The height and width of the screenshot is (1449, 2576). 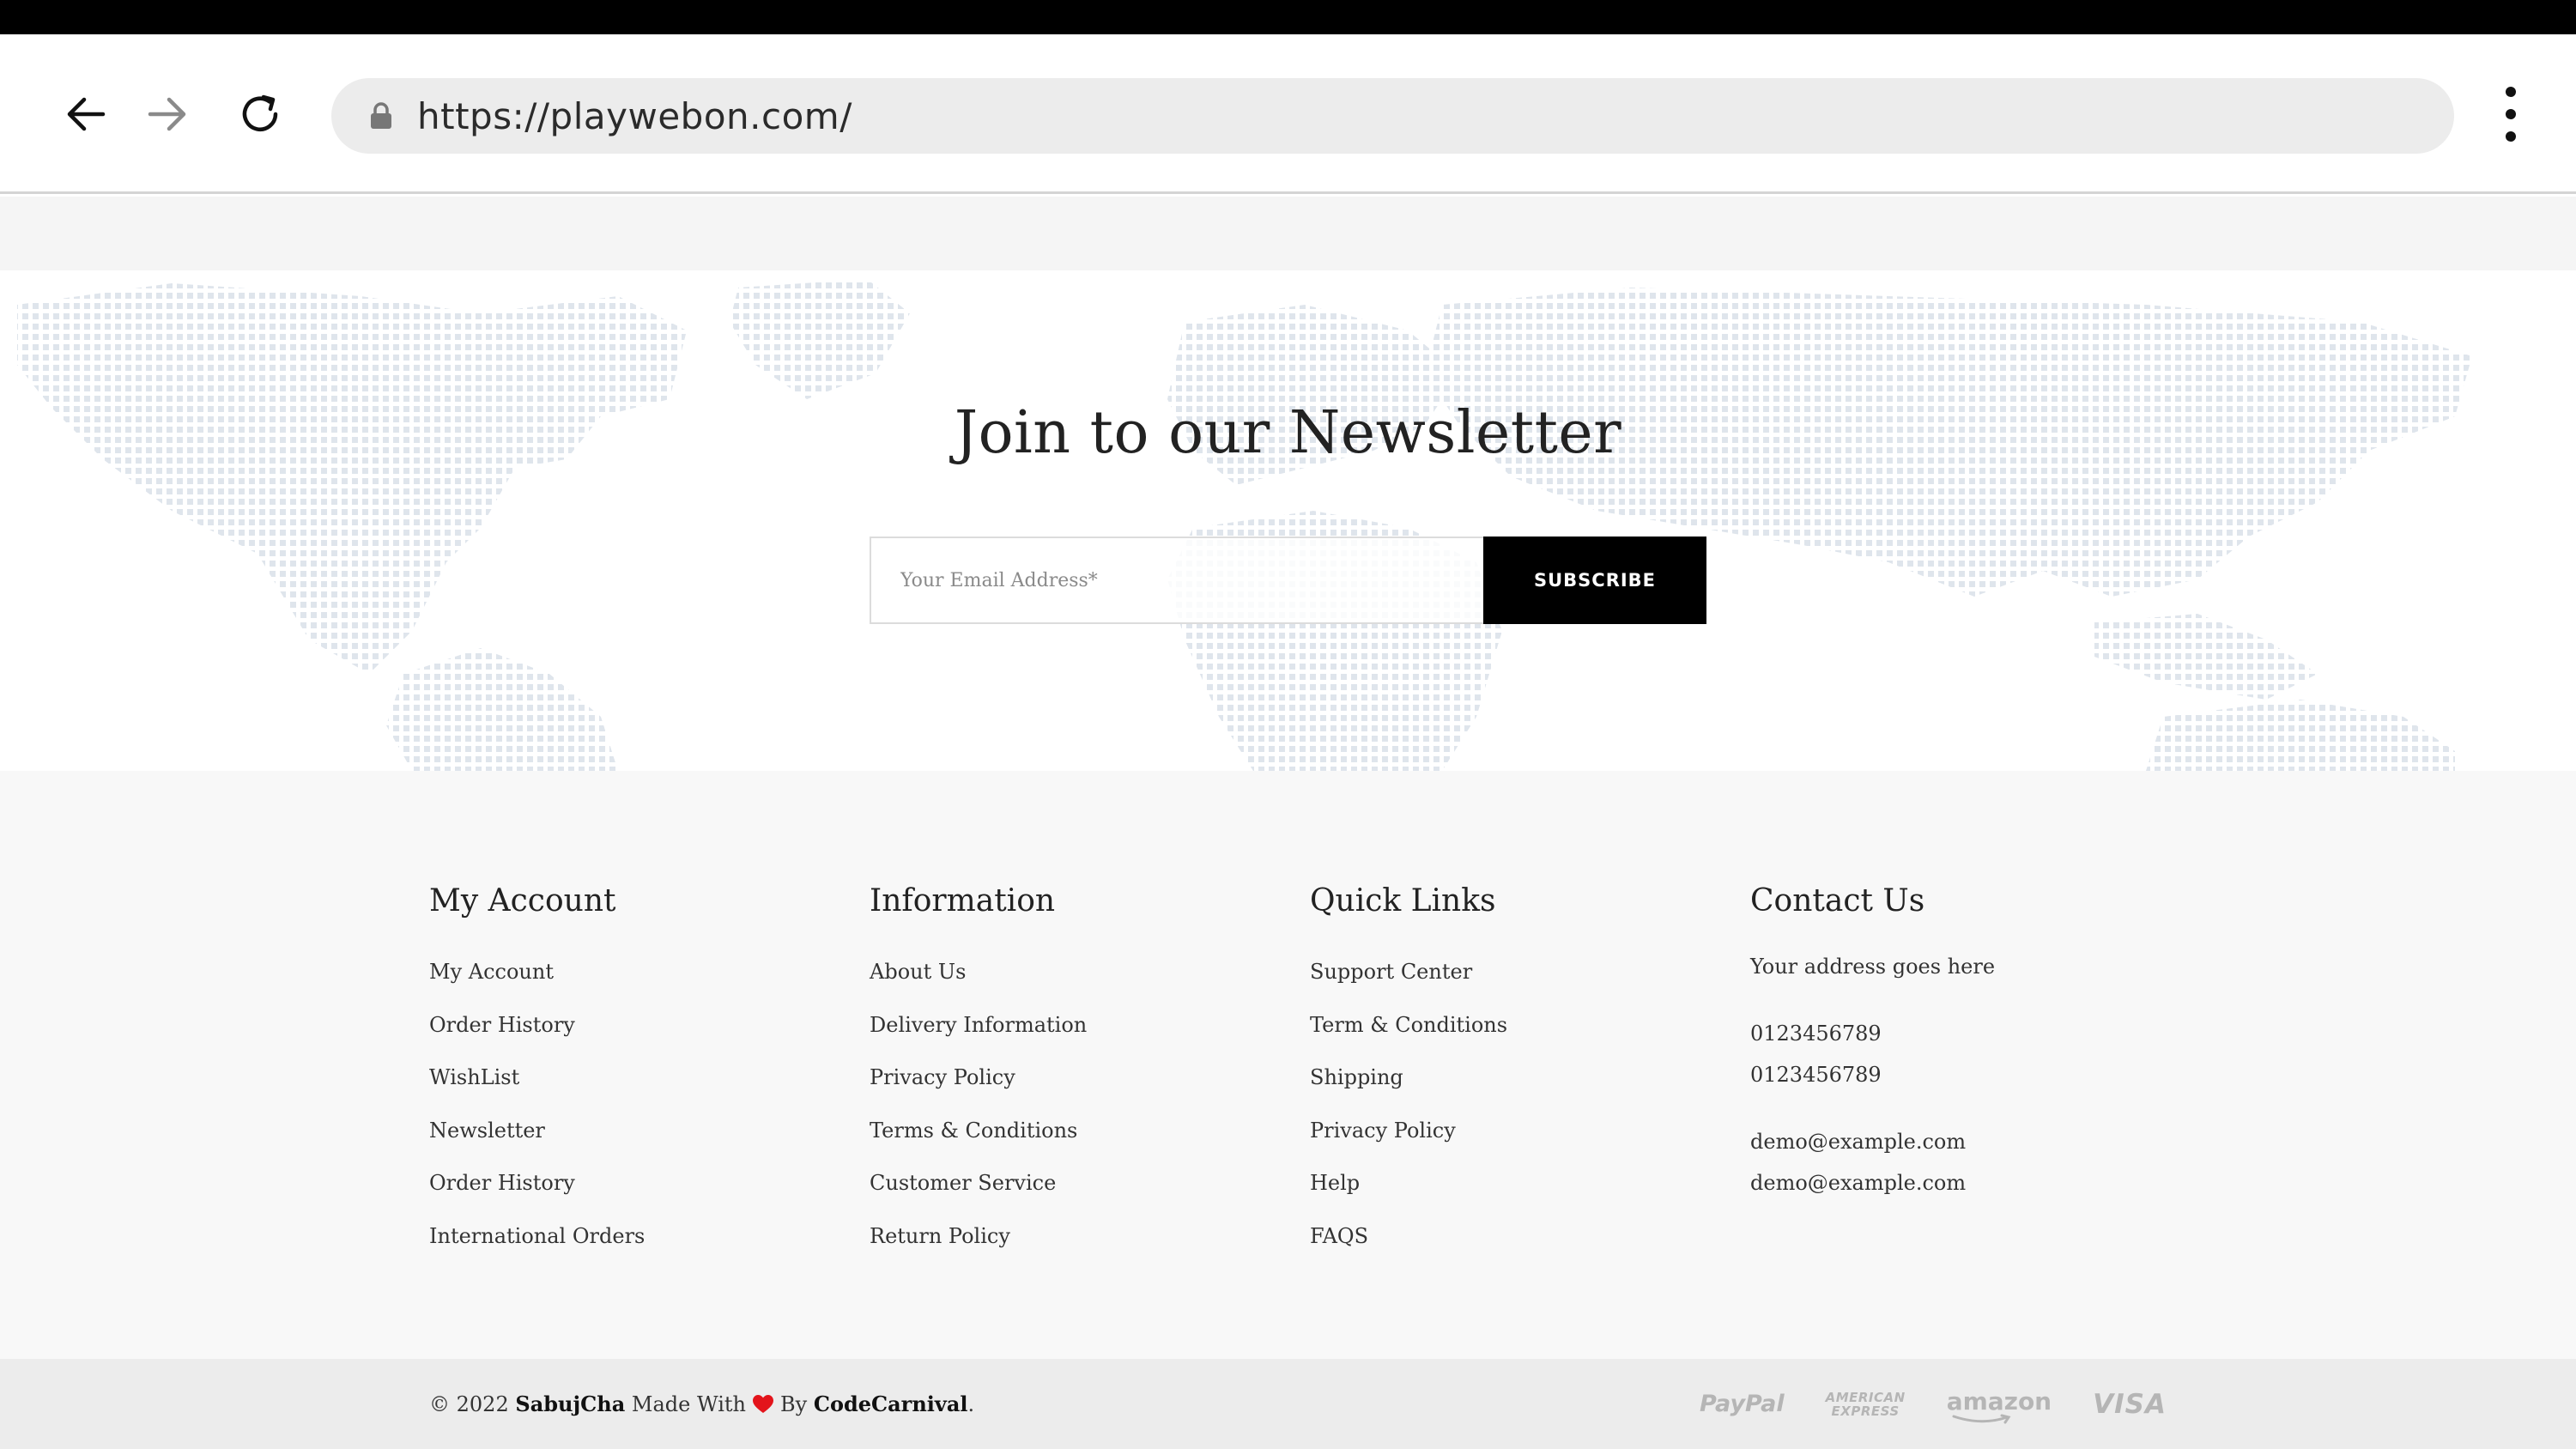 I want to click on contact-address: Your address goes here, so click(x=1873, y=967).